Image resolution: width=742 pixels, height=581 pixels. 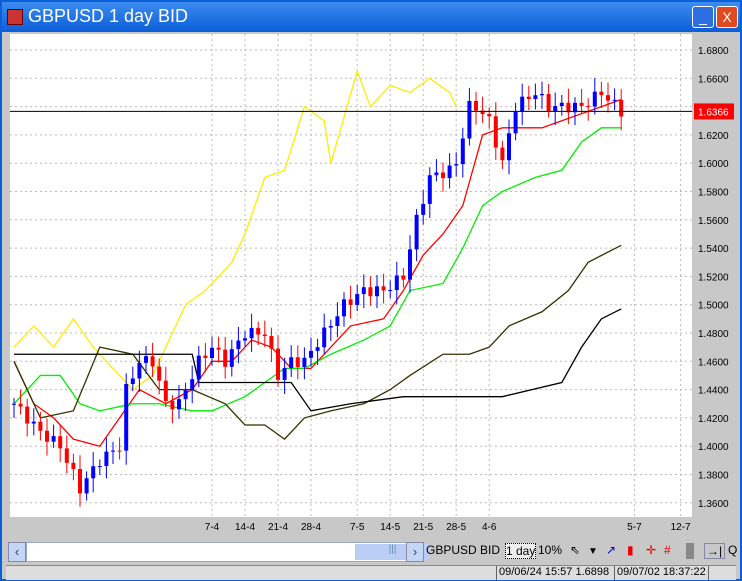 I want to click on x-tick-label: 21-5, so click(x=423, y=527).